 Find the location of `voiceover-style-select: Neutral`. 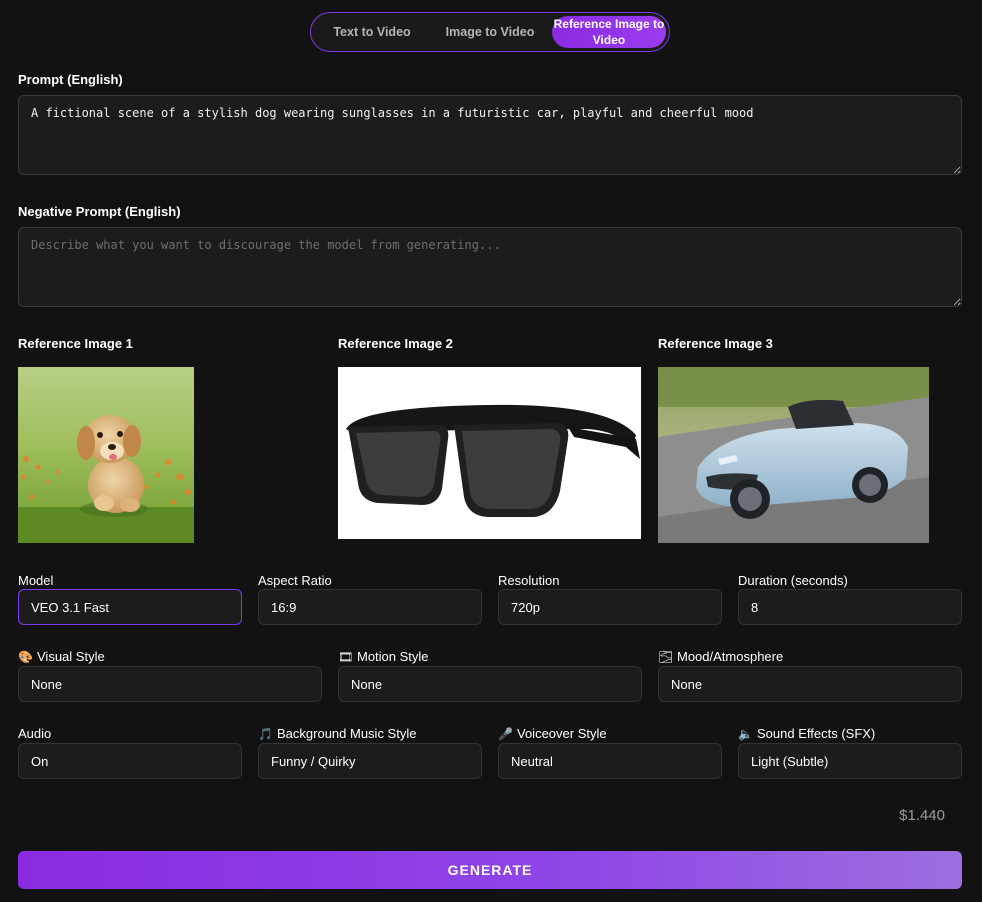

voiceover-style-select: Neutral is located at coordinates (610, 761).